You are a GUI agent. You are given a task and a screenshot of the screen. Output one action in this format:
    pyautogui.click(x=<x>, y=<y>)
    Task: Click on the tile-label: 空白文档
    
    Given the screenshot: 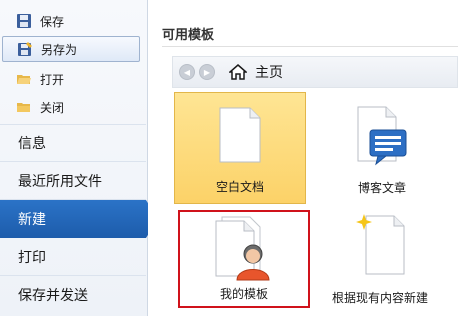 What is the action you would take?
    pyautogui.click(x=239, y=187)
    